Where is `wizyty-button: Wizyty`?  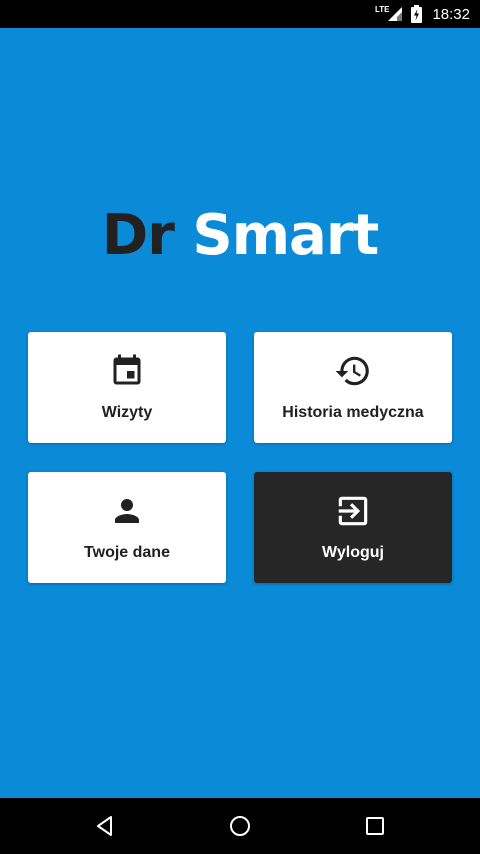
wizyty-button: Wizyty is located at coordinates (127, 387).